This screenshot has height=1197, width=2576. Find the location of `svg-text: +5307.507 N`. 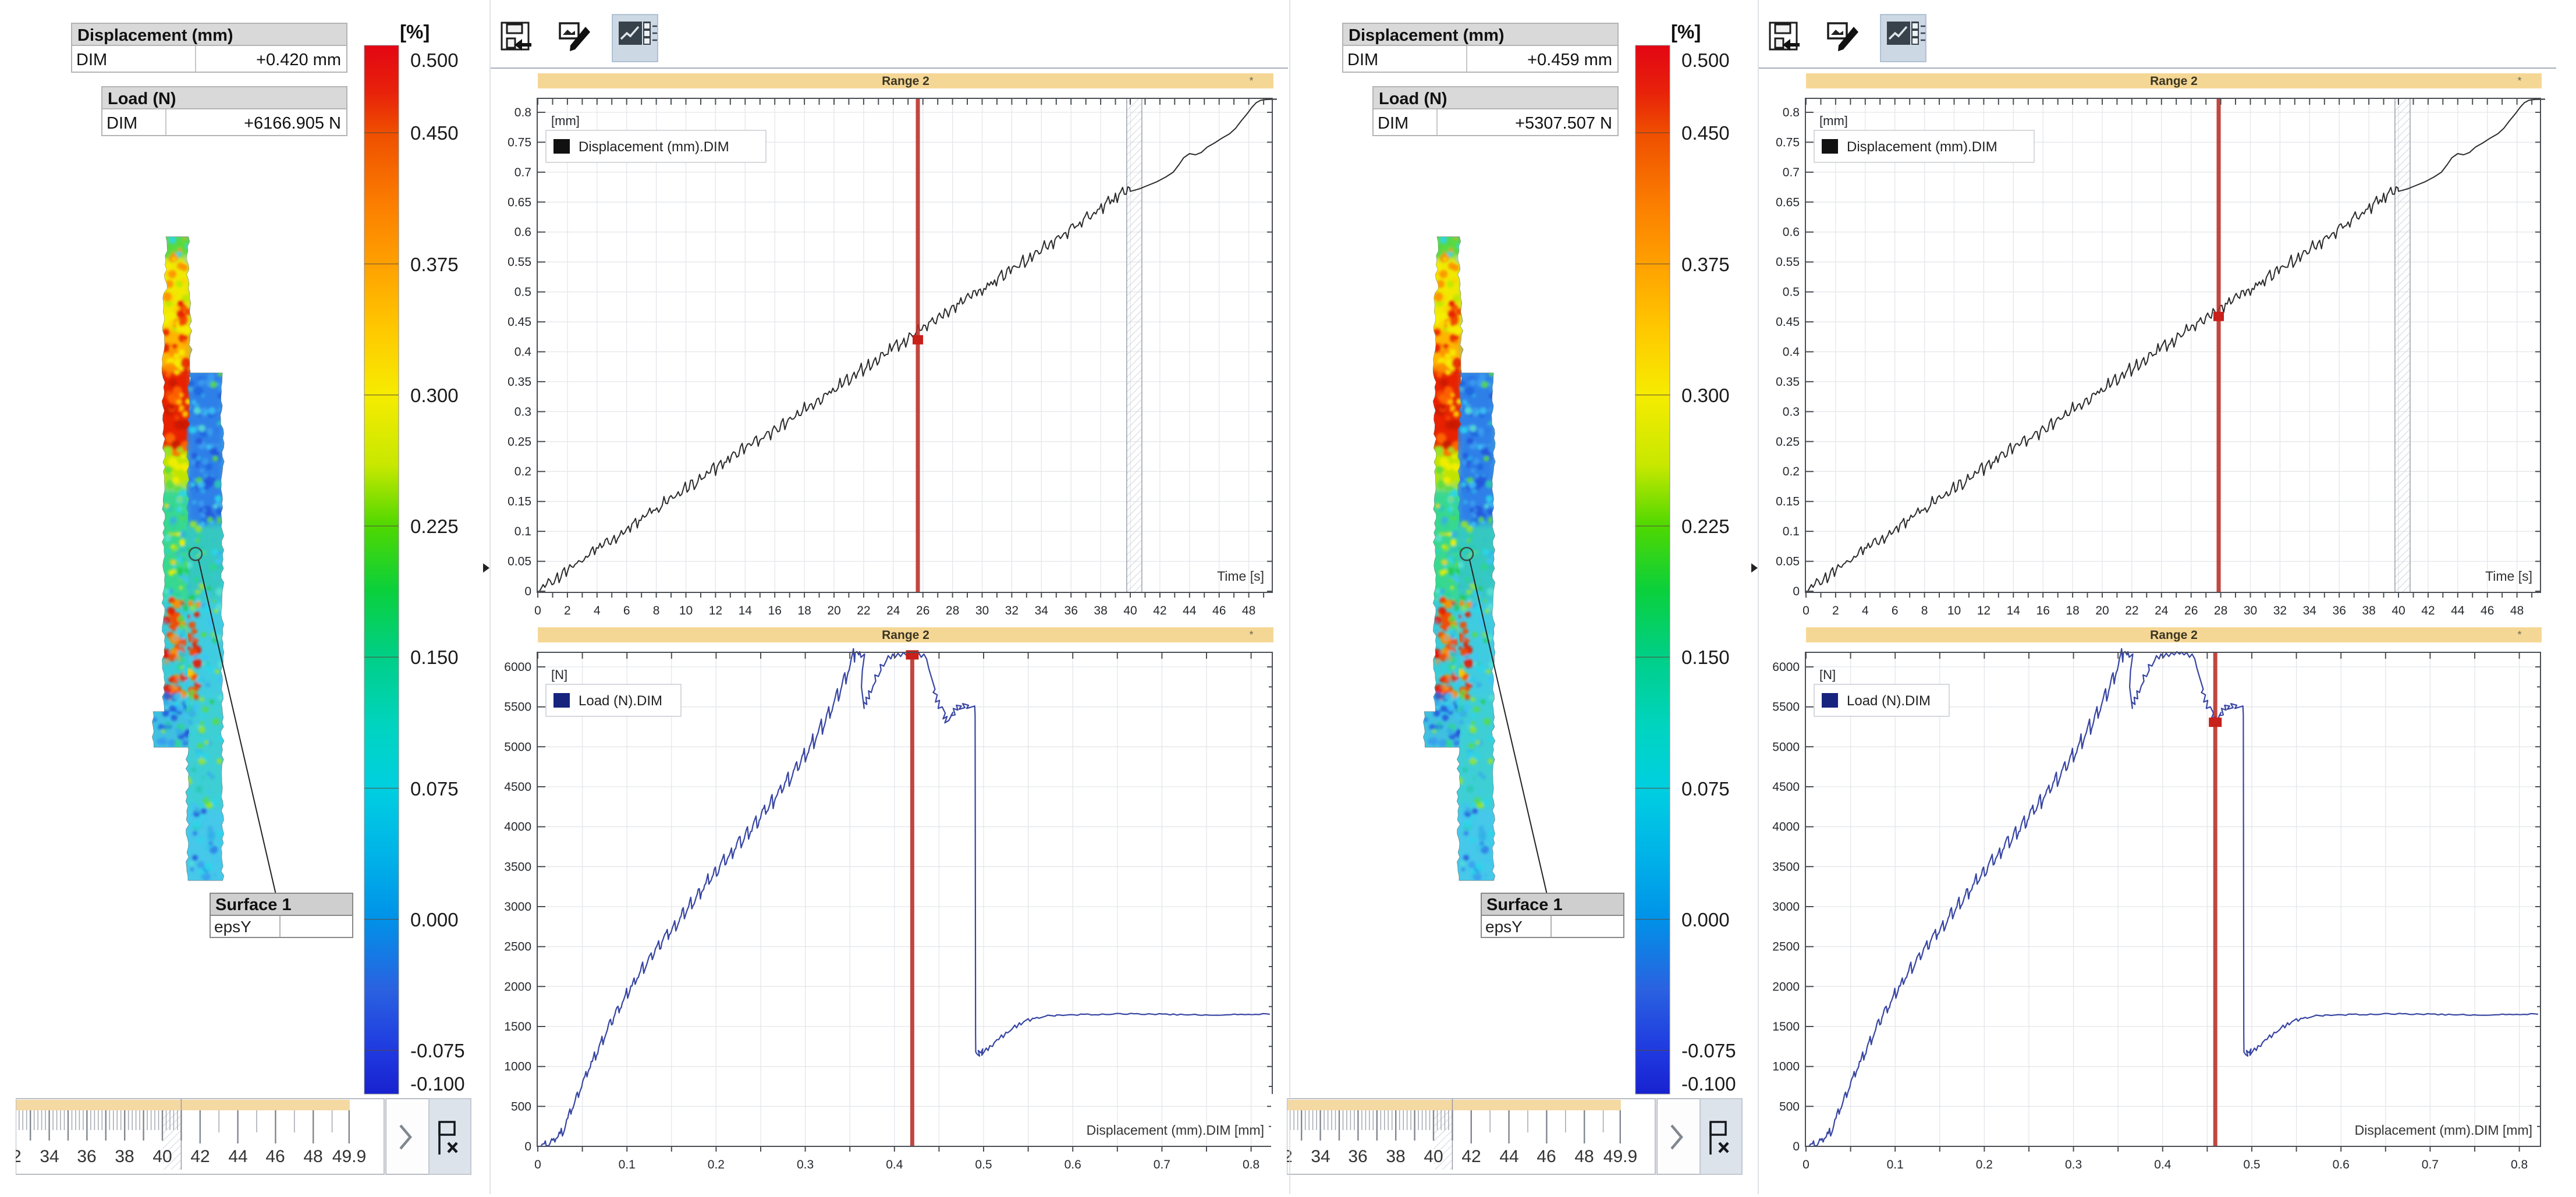

svg-text: +5307.507 N is located at coordinates (1564, 123).